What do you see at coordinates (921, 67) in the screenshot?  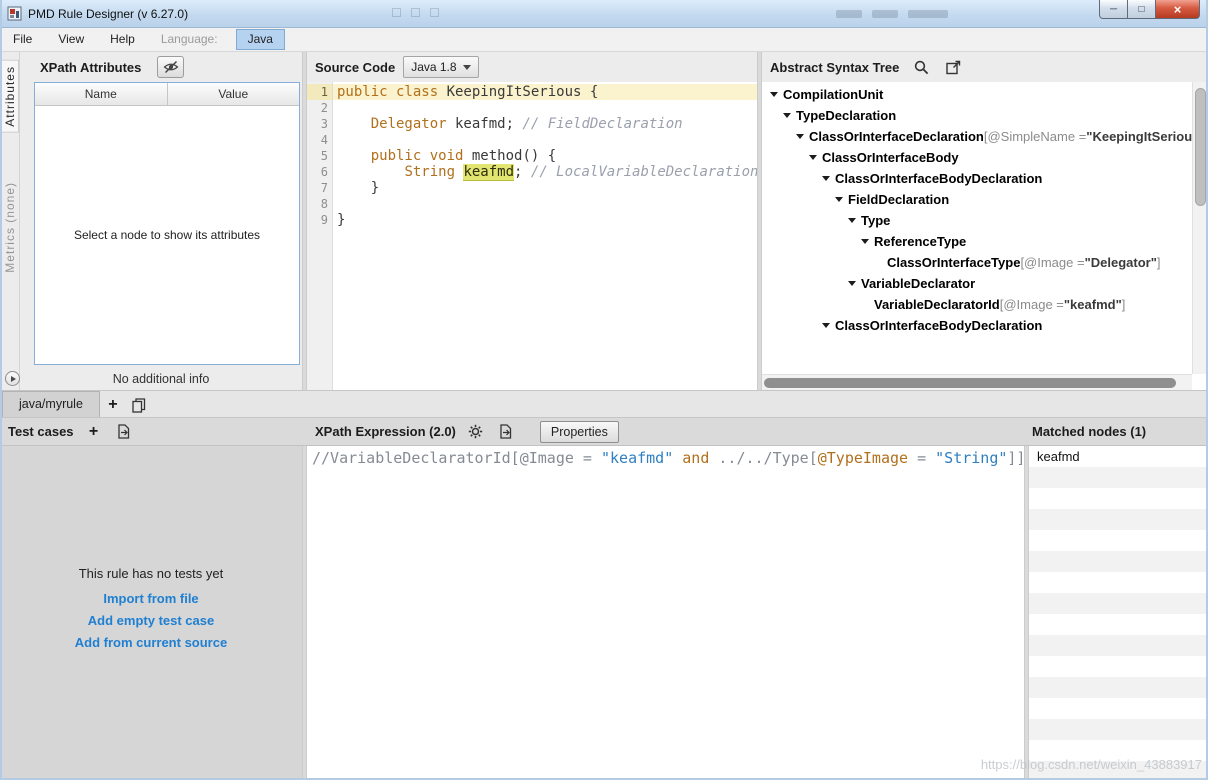 I see `ast-search-button` at bounding box center [921, 67].